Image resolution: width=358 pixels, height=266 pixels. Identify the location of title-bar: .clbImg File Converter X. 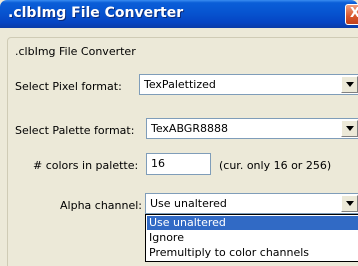
(179, 14).